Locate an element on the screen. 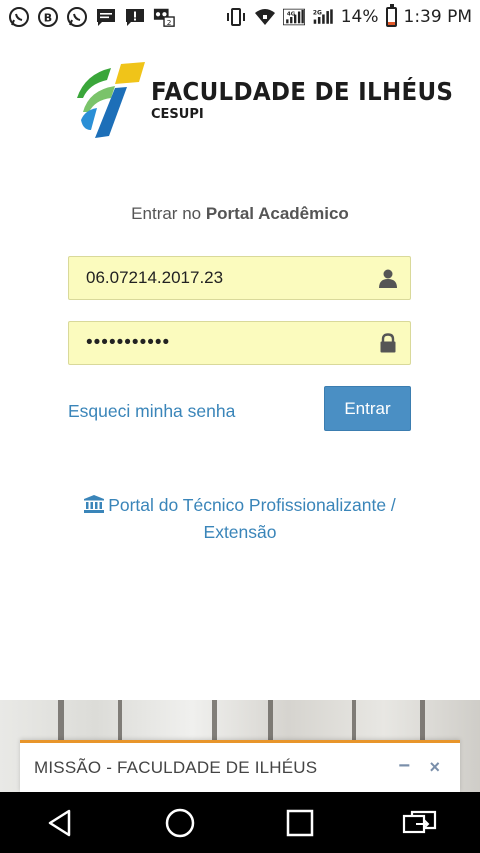  home-button is located at coordinates (180, 823).